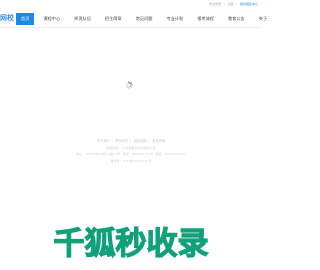  Describe the element at coordinates (131, 161) in the screenshot. I see `footer-icp: 备案号：XICP备XXXXXXXX号` at that location.